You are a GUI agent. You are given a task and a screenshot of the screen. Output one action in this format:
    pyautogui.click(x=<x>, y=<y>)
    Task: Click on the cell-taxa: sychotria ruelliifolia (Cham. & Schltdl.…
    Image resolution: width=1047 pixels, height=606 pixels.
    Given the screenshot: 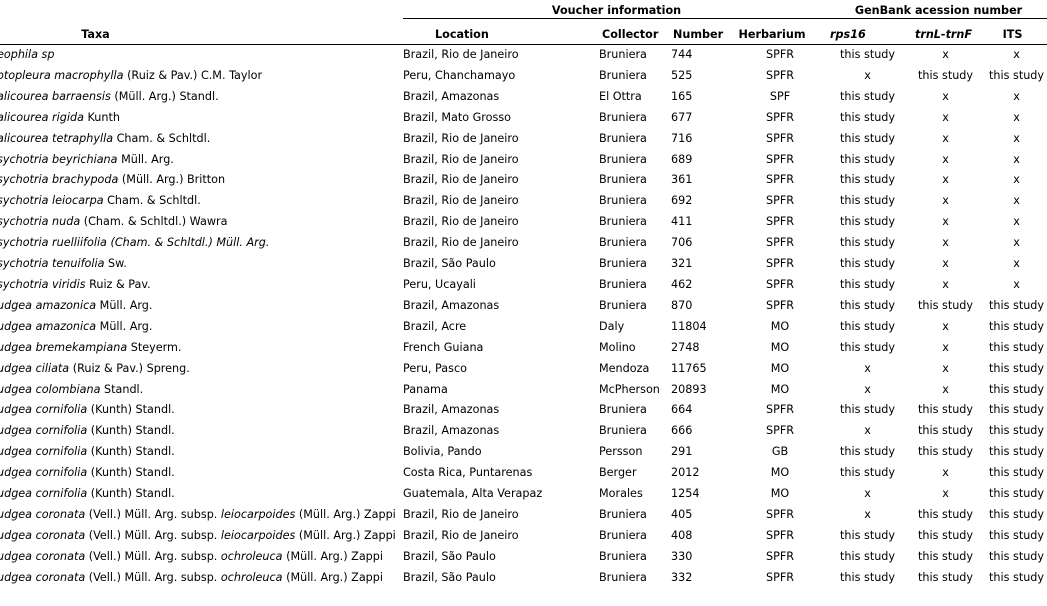 What is the action you would take?
    pyautogui.click(x=135, y=243)
    